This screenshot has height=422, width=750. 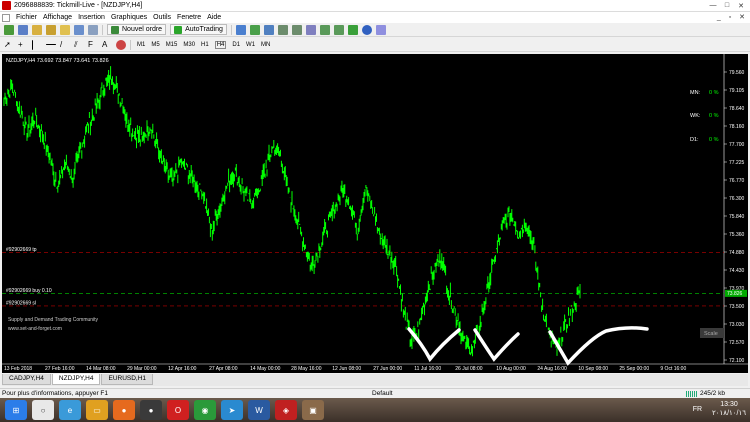 I want to click on menu-outils: Outils, so click(x=162, y=17).